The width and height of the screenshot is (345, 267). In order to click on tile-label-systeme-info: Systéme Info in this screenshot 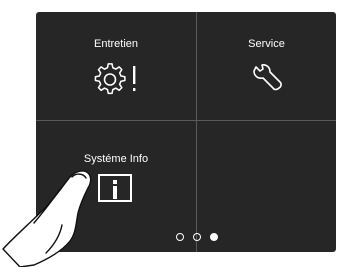, I will do `click(116, 159)`.